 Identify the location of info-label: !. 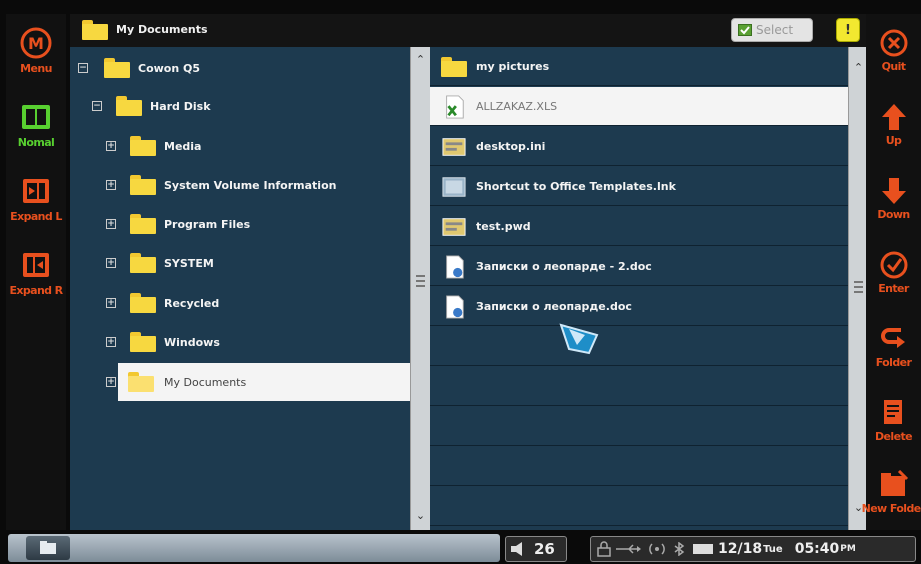
(848, 30).